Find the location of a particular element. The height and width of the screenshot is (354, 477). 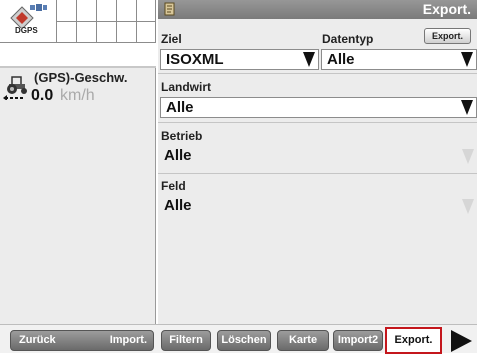

ziel-value: ISOXML is located at coordinates (195, 59).